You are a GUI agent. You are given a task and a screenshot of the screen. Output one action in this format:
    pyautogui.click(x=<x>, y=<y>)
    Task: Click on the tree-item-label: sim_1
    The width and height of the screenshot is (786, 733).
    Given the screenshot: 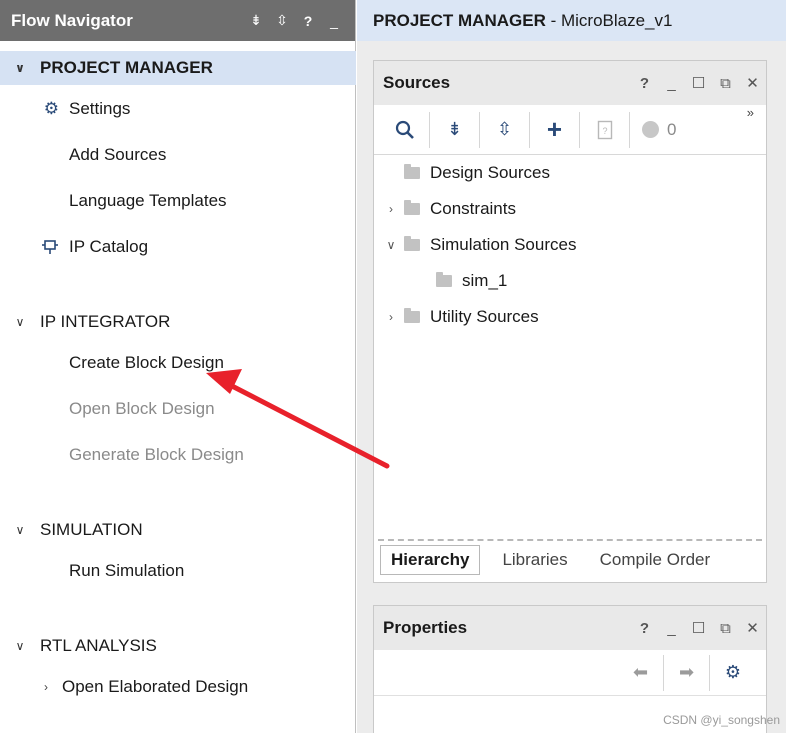 What is the action you would take?
    pyautogui.click(x=485, y=280)
    